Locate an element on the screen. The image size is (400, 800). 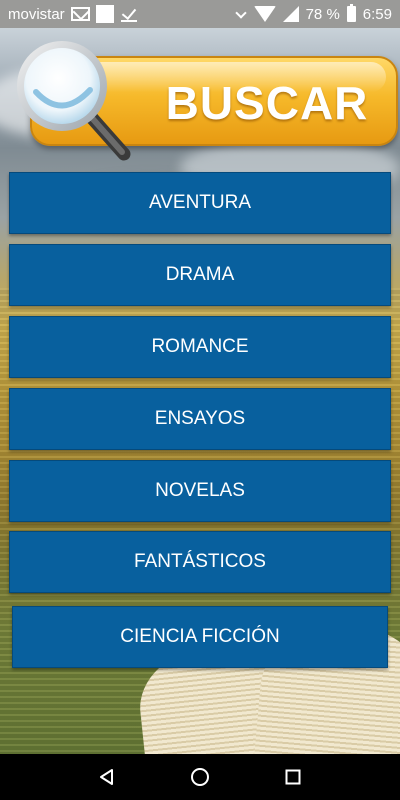
home-button is located at coordinates (200, 777).